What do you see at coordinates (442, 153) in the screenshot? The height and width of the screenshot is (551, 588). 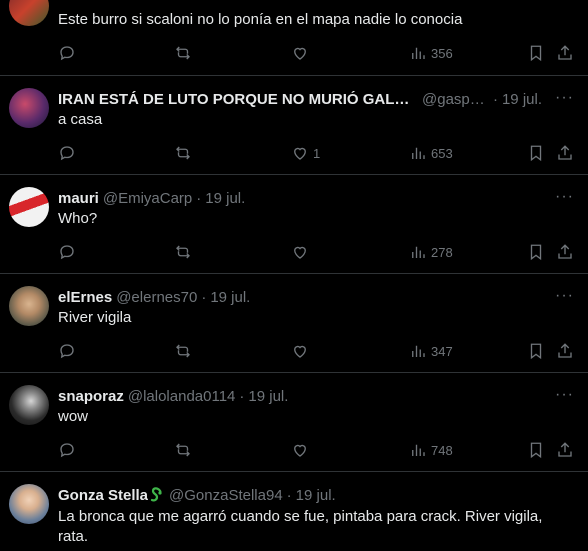 I see `views-count: 653` at bounding box center [442, 153].